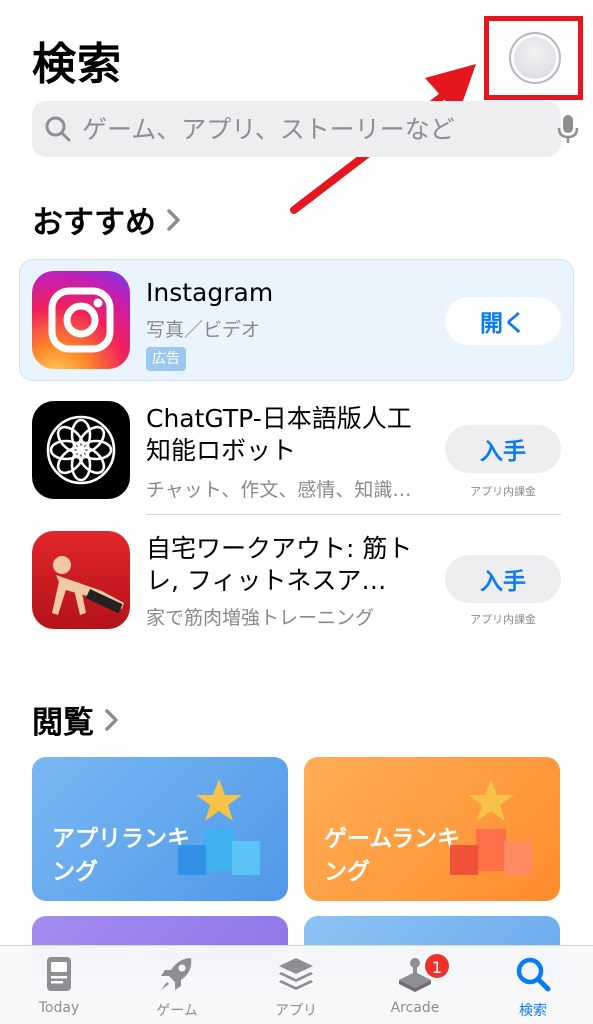 Image resolution: width=593 pixels, height=1024 pixels. What do you see at coordinates (533, 58) in the screenshot?
I see `annotation-highlight-box` at bounding box center [533, 58].